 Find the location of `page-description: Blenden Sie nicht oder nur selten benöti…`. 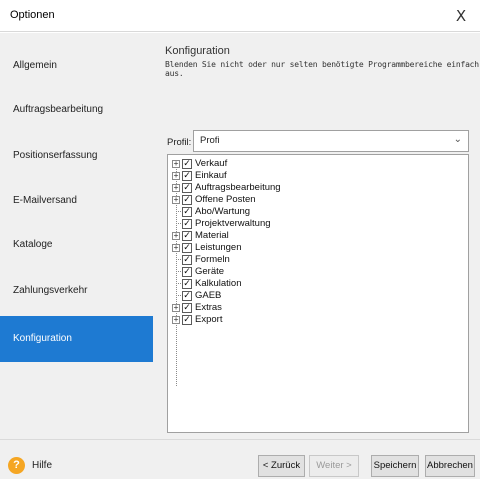

page-description: Blenden Sie nicht oder nur selten benöti… is located at coordinates (322, 69).